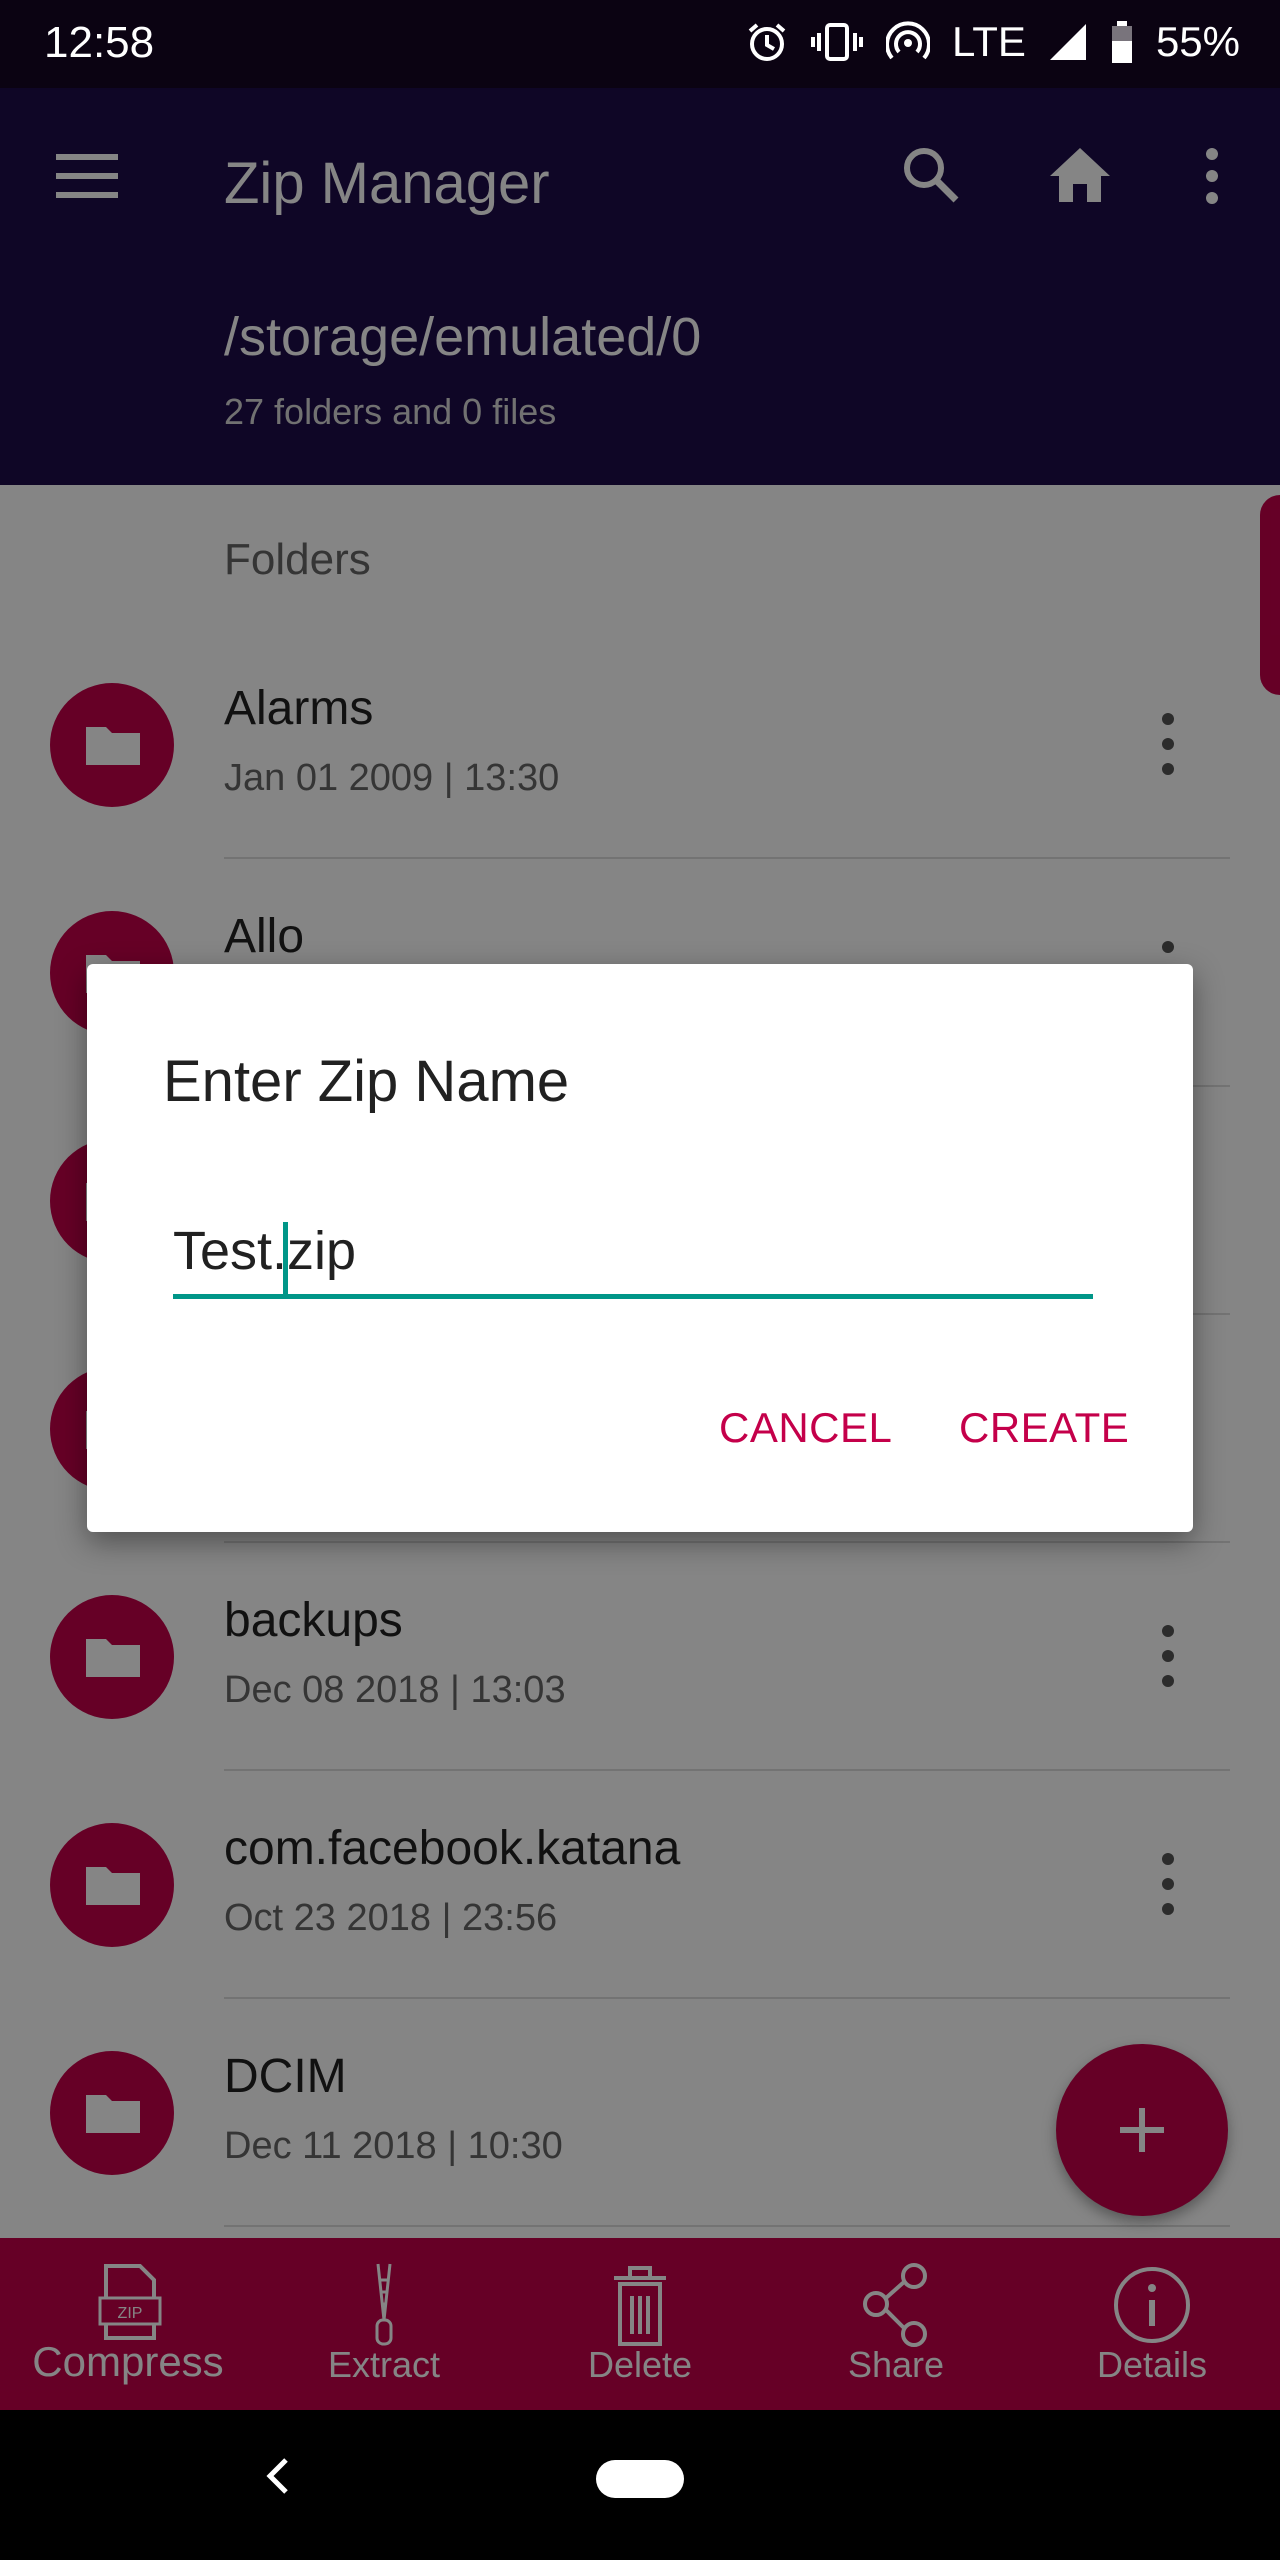 The image size is (1280, 2560). I want to click on hotspot-icon, so click(908, 40).